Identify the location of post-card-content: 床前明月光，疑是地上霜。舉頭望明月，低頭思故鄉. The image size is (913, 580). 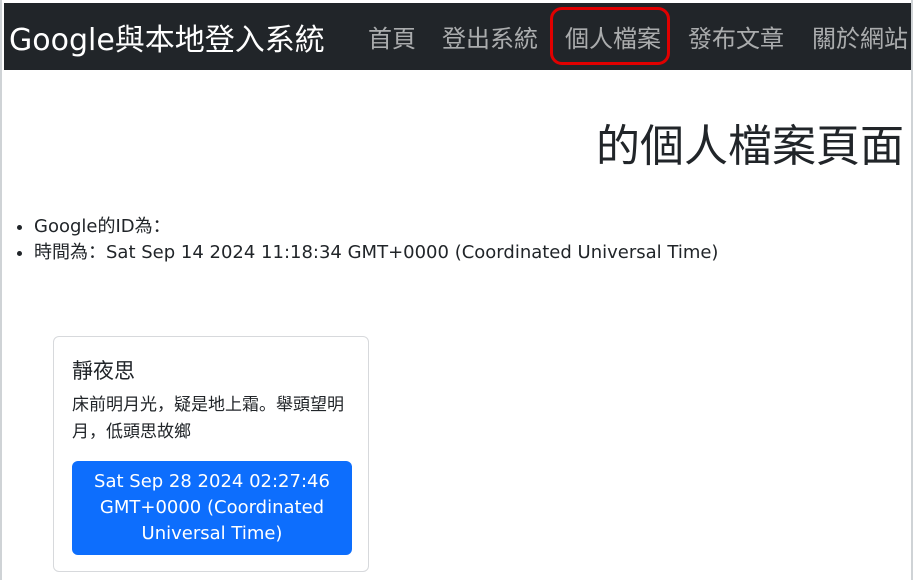
(208, 418).